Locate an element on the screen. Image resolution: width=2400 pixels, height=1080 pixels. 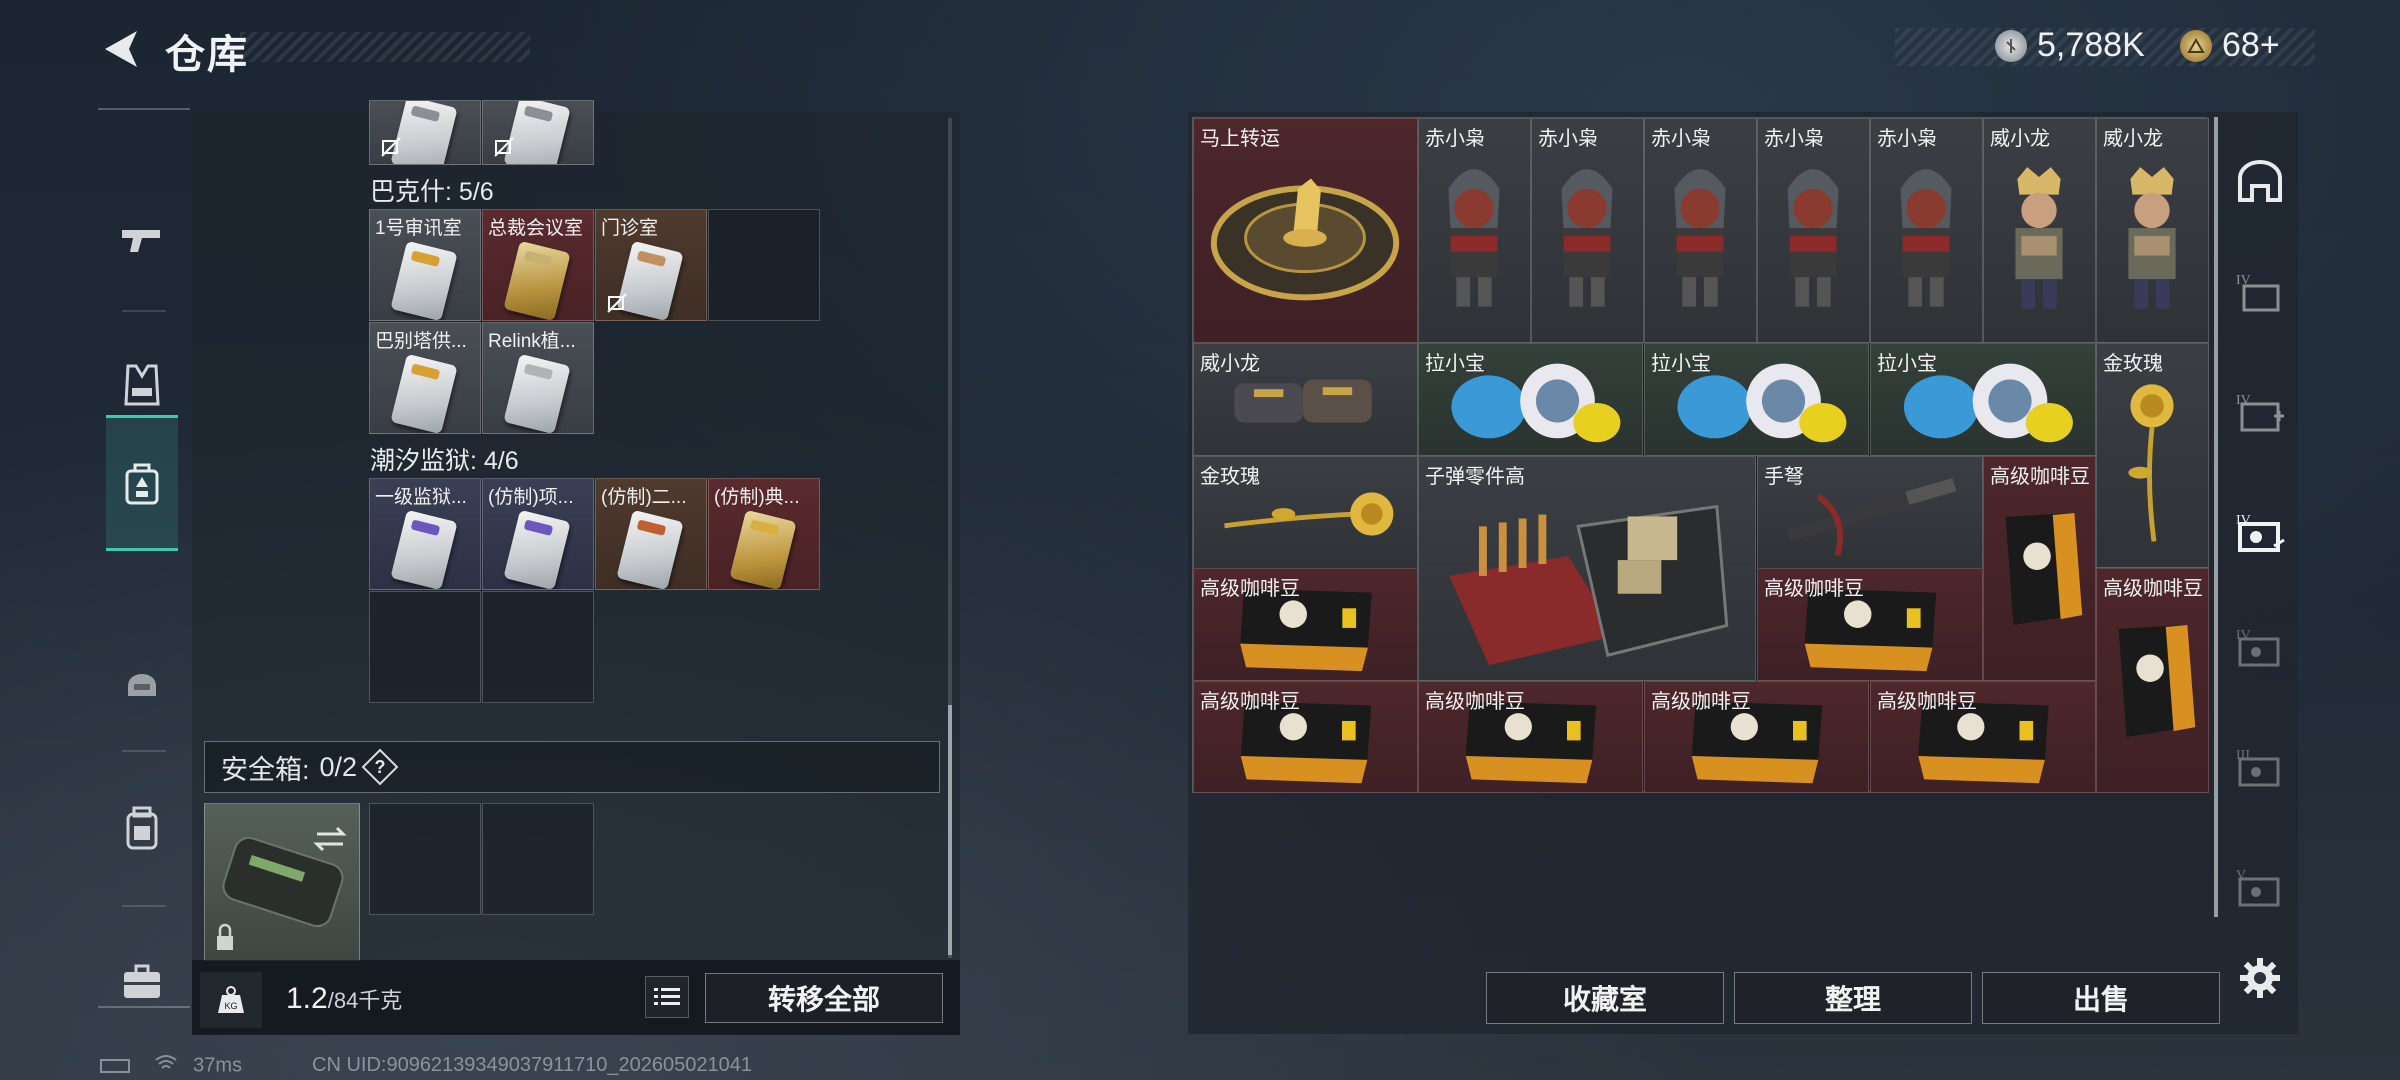
svg-text: IV is located at coordinates (2243, 635).